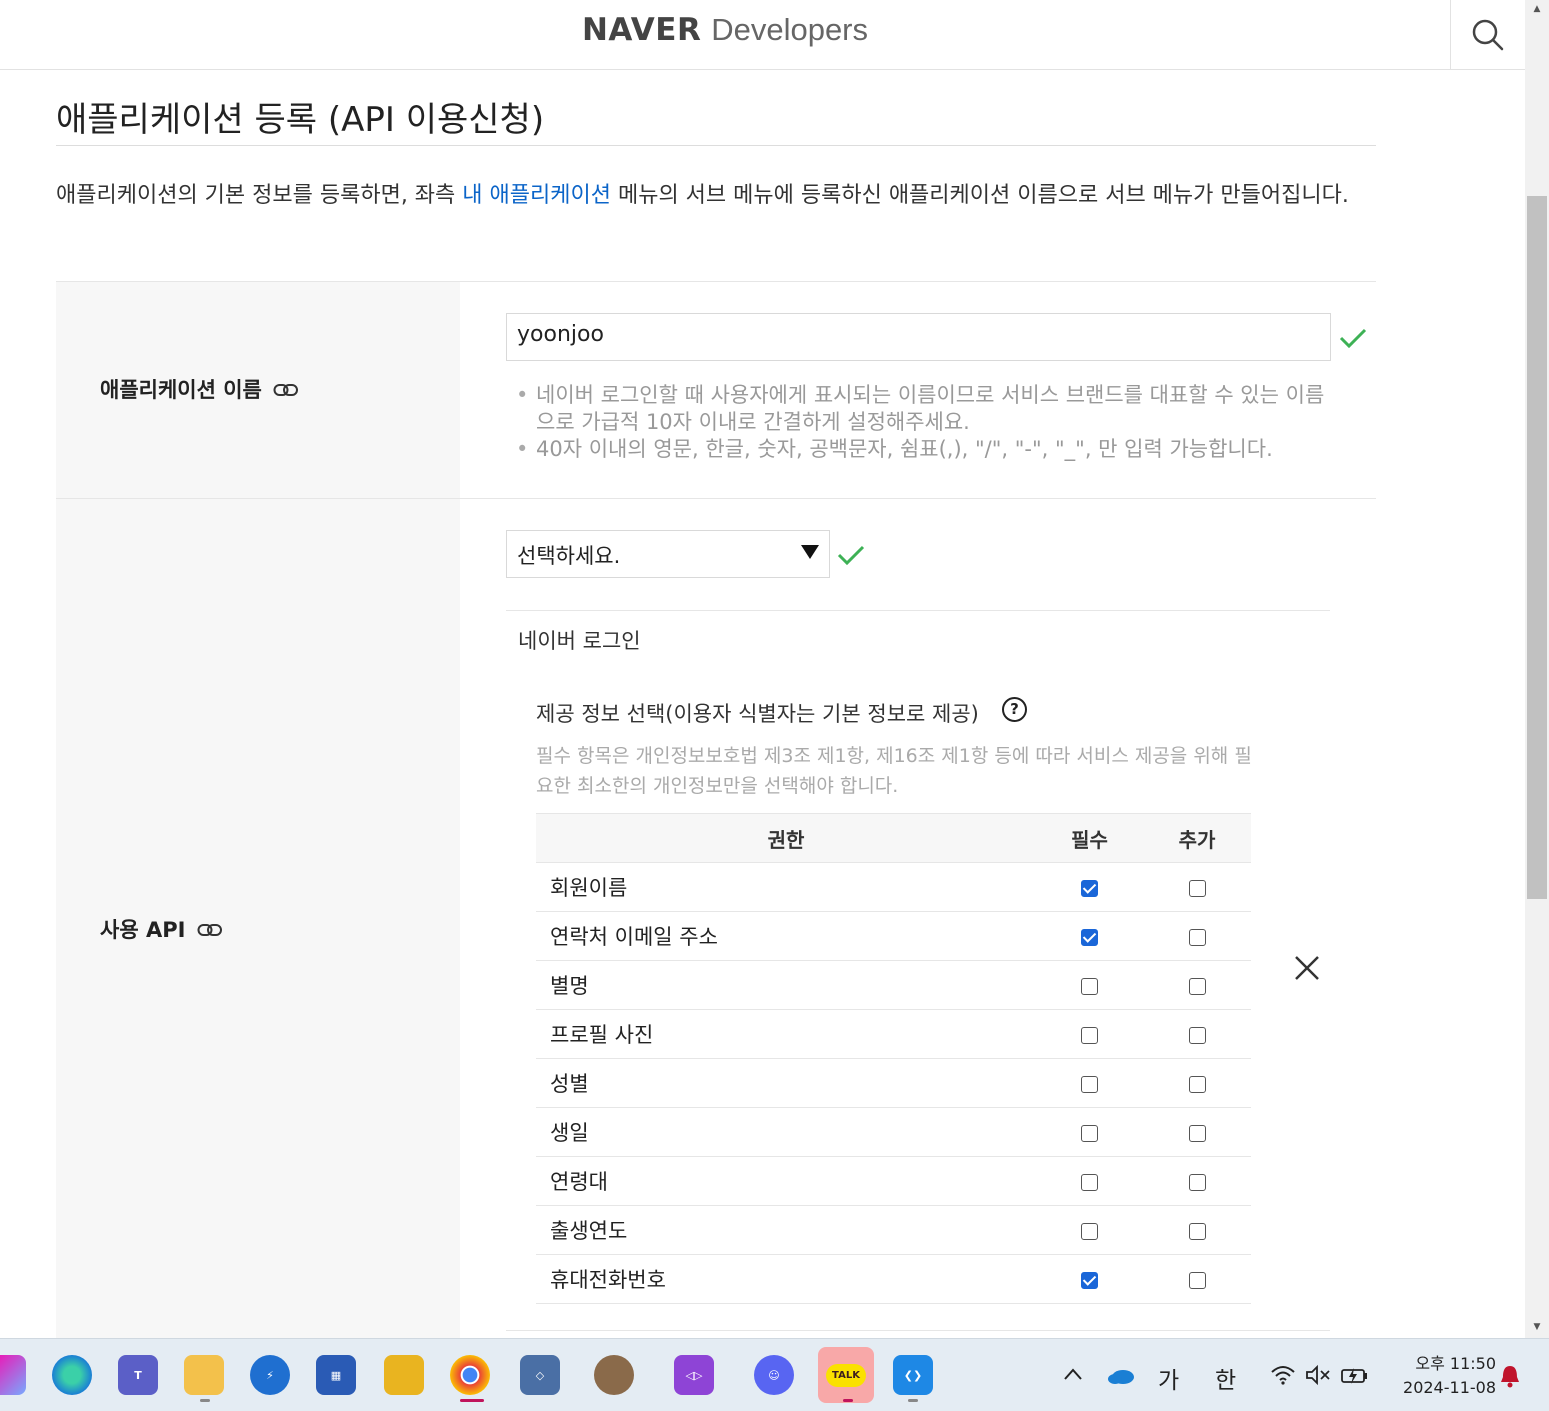  What do you see at coordinates (786, 1181) in the screenshot?
I see `permission-name: 연령대` at bounding box center [786, 1181].